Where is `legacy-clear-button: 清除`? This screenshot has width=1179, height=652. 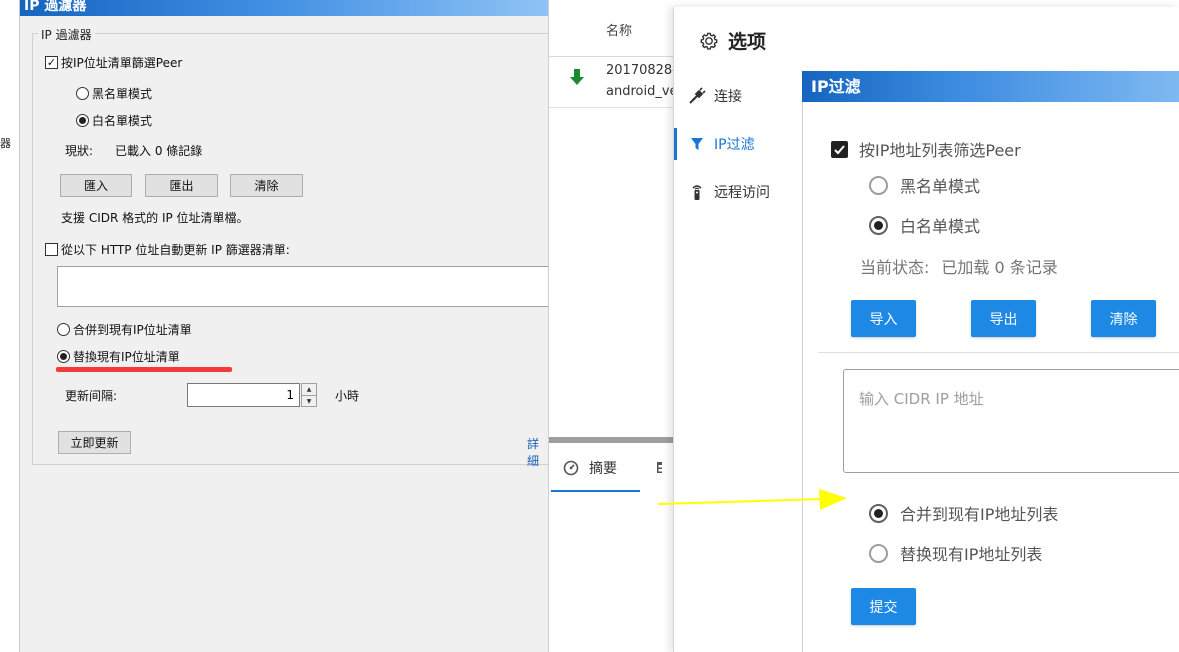 legacy-clear-button: 清除 is located at coordinates (266, 185).